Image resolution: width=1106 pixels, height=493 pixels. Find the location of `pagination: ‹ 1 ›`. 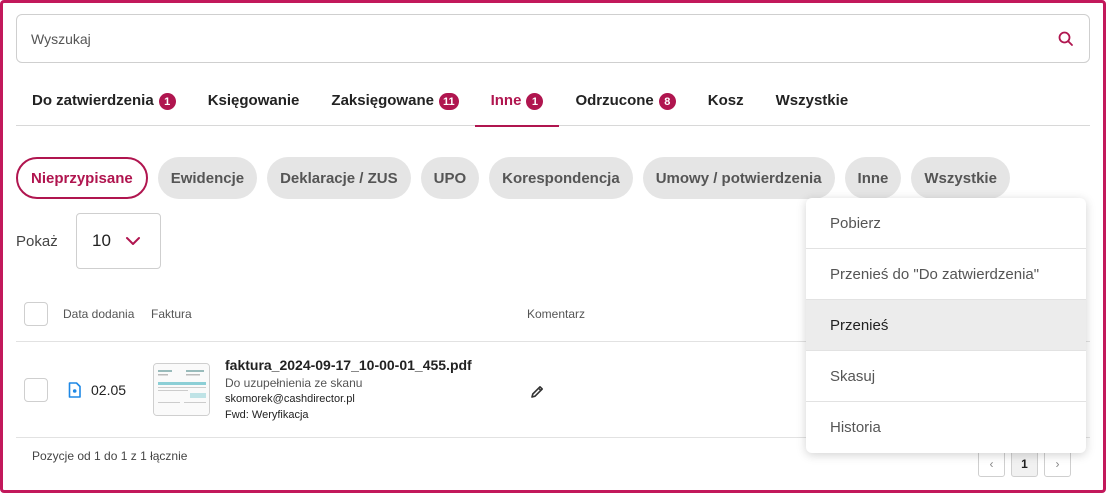

pagination: ‹ 1 › is located at coordinates (1024, 463).